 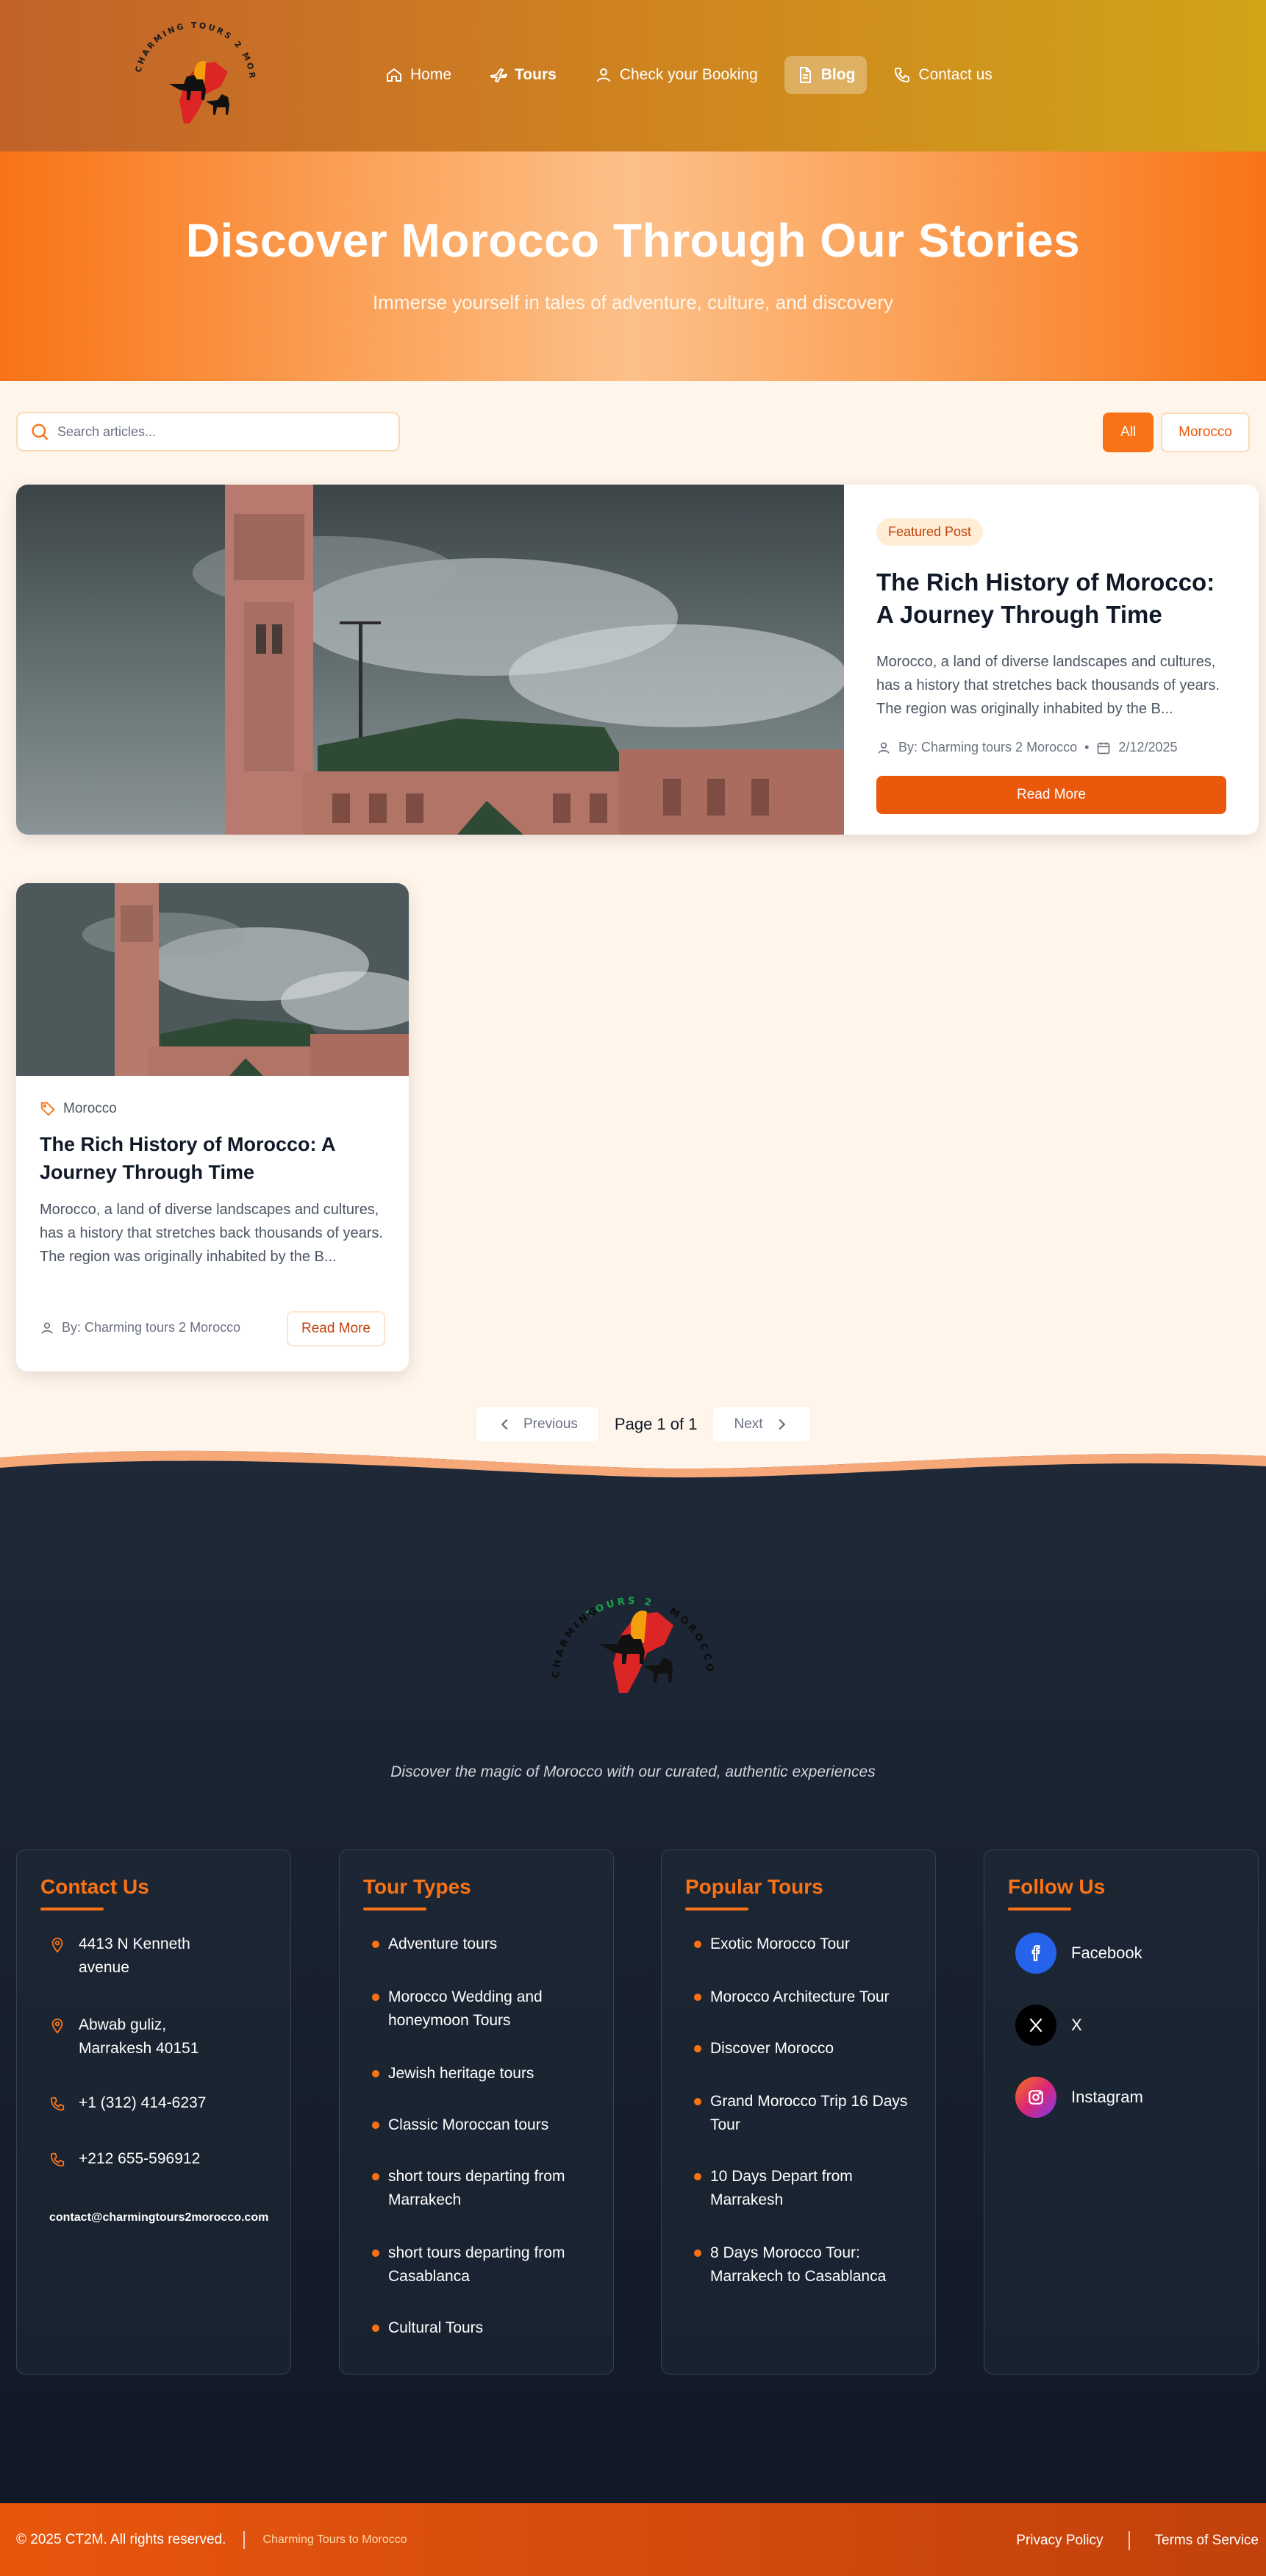 What do you see at coordinates (800, 1997) in the screenshot?
I see `popular-tour-label: Morocco Architecture Tour` at bounding box center [800, 1997].